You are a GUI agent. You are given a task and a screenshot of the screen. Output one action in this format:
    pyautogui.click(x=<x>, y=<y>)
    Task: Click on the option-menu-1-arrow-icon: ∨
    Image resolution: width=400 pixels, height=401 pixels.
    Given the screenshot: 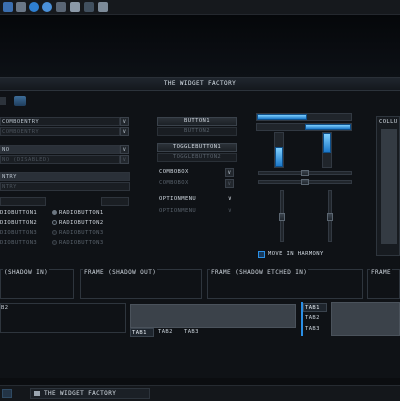 What is the action you would take?
    pyautogui.click(x=230, y=198)
    